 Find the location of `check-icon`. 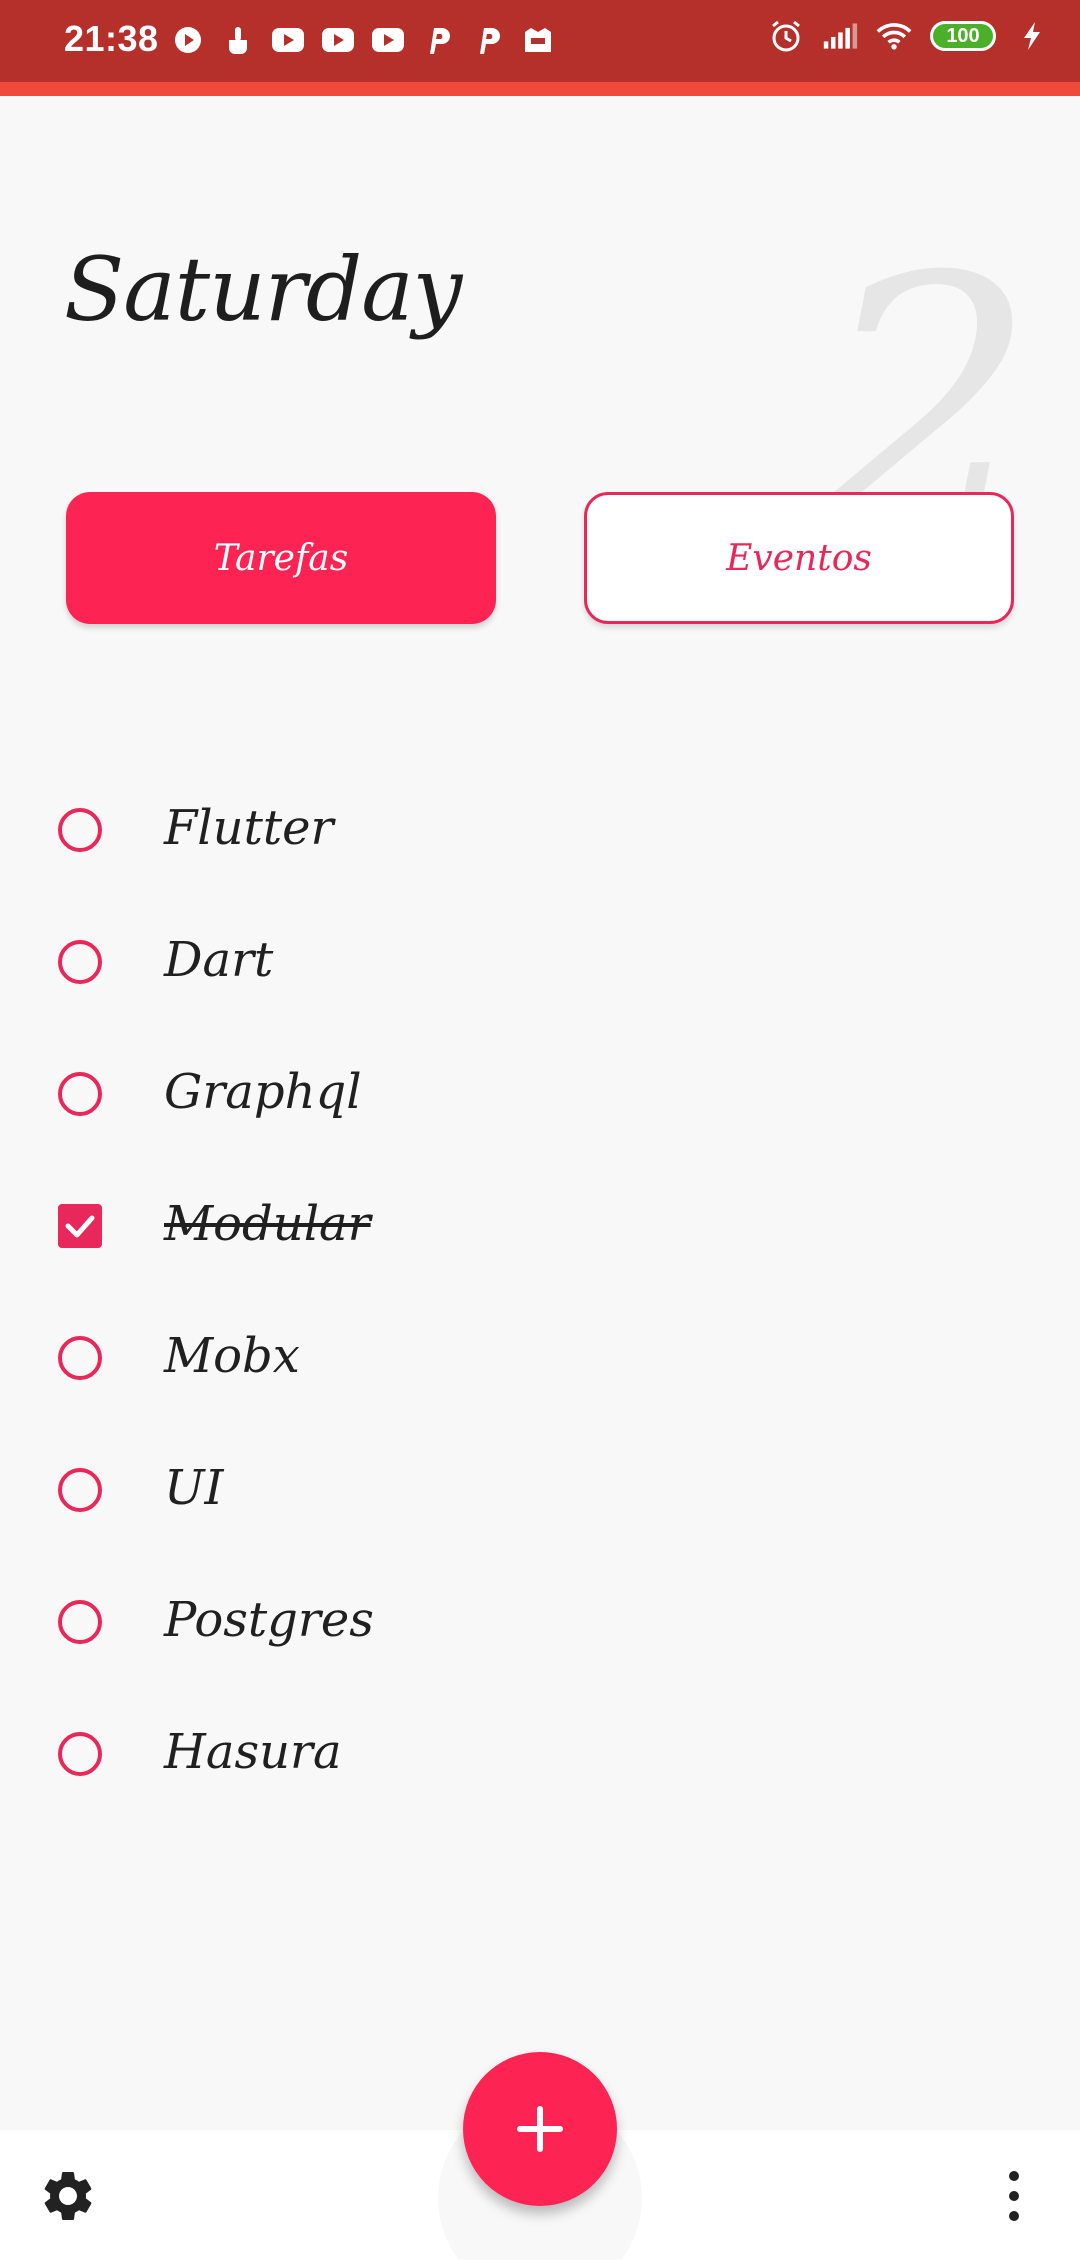

check-icon is located at coordinates (80, 1226).